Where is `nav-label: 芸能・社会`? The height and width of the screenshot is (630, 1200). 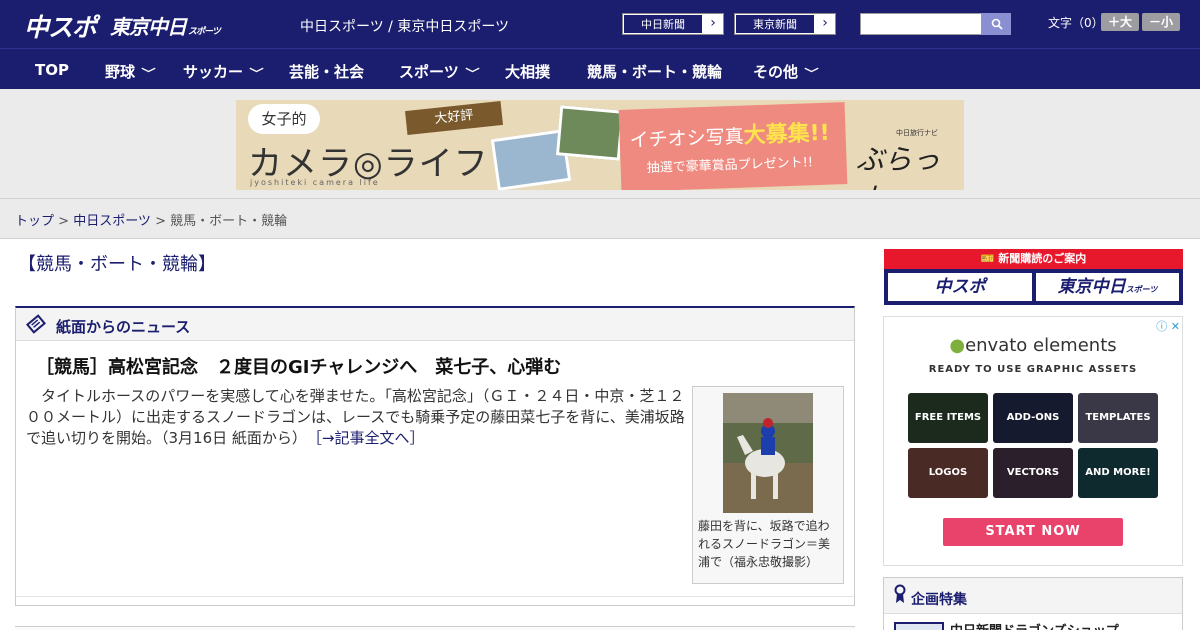
nav-label: 芸能・社会 is located at coordinates (327, 72).